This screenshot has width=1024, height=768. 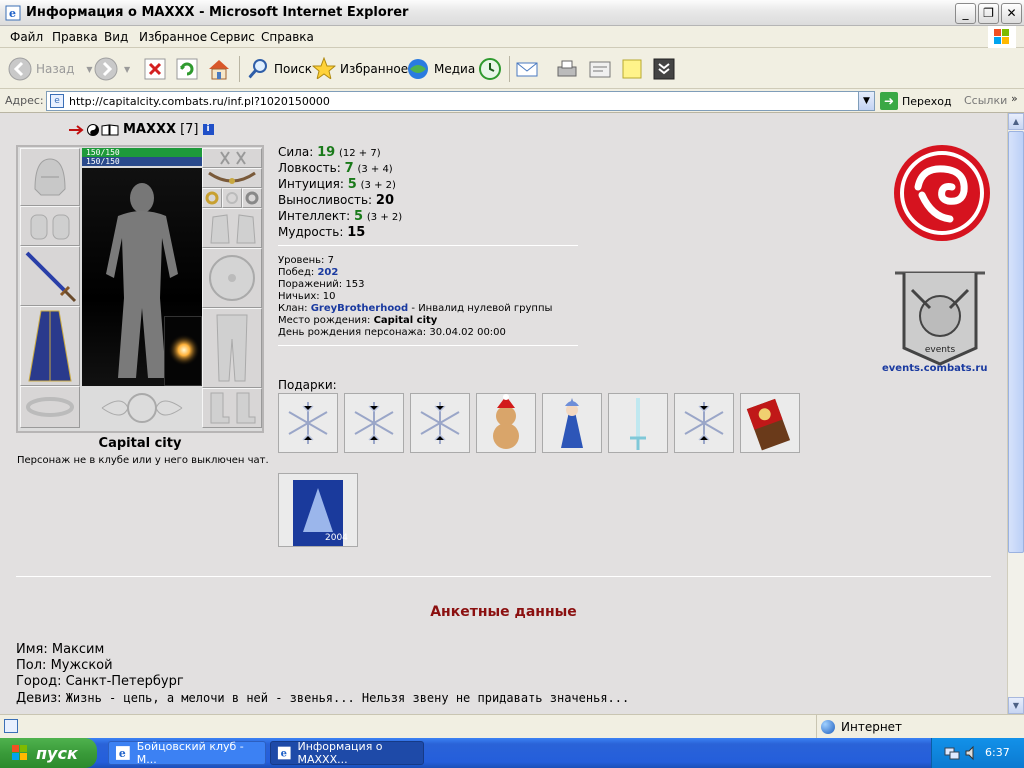 I want to click on bracers-slot, so click(x=50, y=226).